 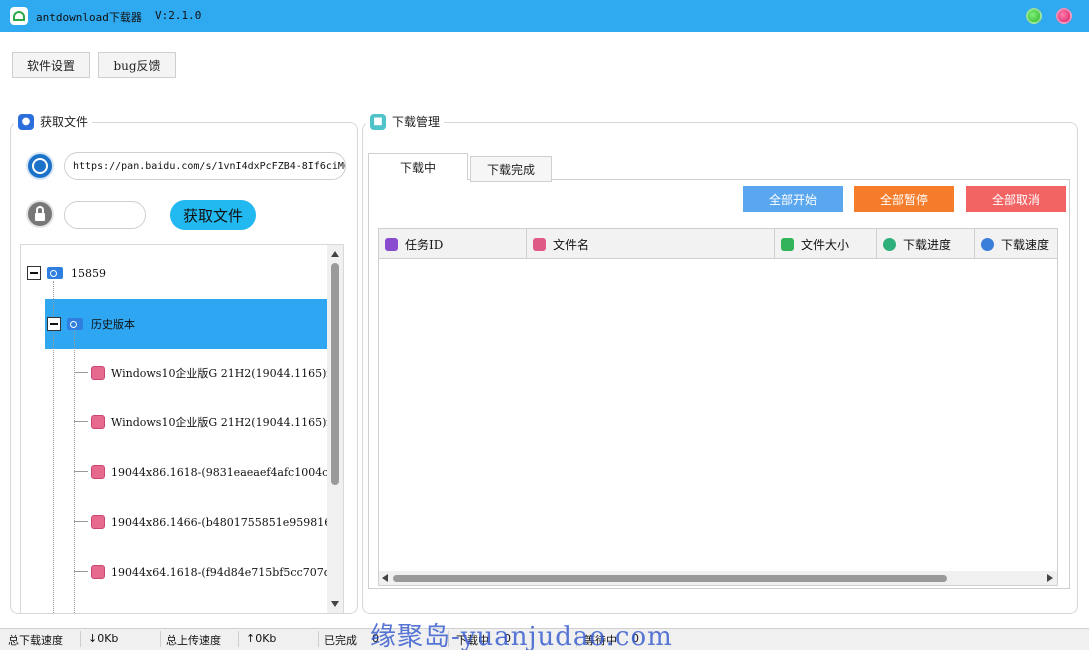 I want to click on app-logo-icon, so click(x=19, y=16).